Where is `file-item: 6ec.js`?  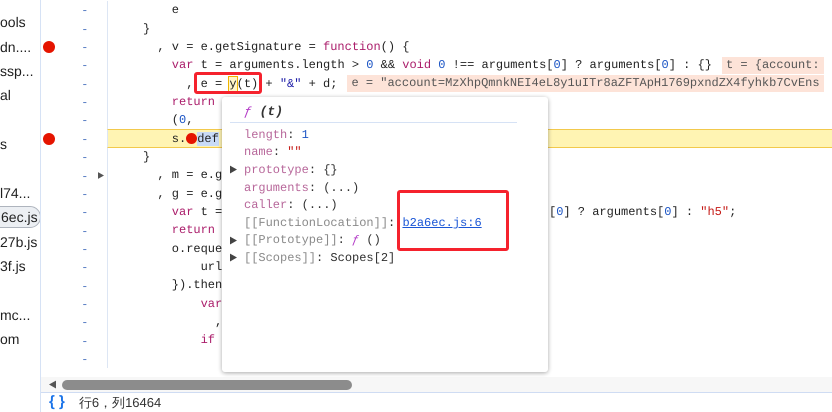 file-item: 6ec.js is located at coordinates (20, 217).